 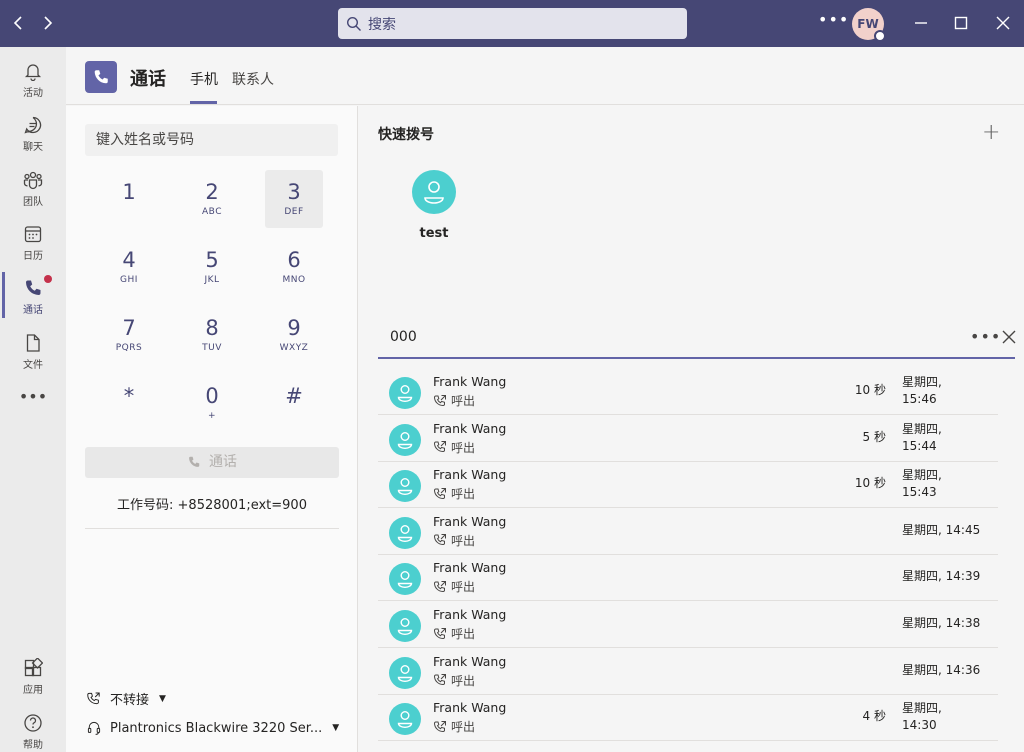 I want to click on dial-key-8: 8 TUV, so click(x=212, y=335).